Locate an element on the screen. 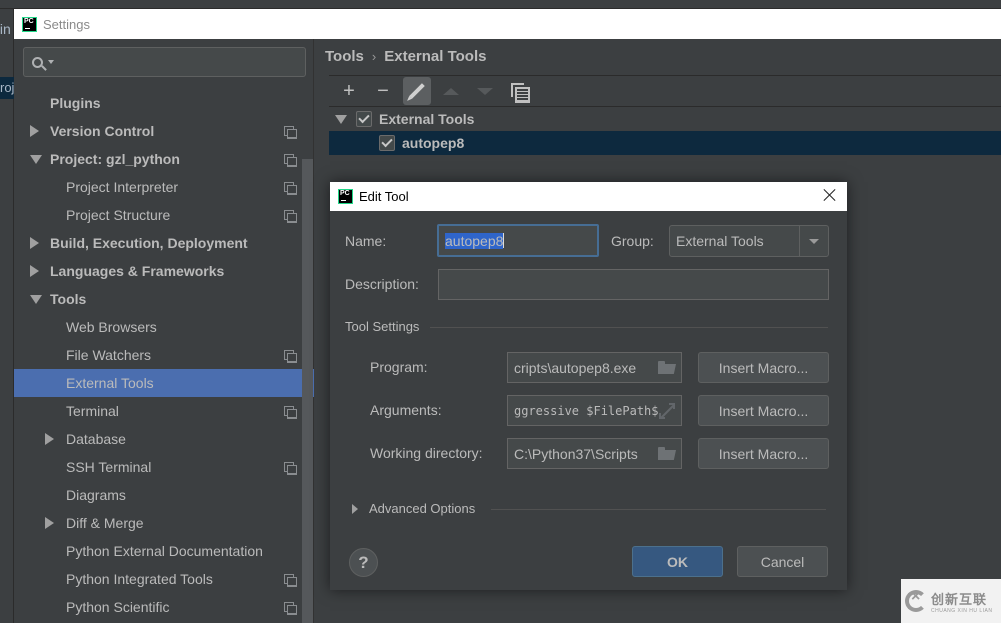 Image resolution: width=1001 pixels, height=623 pixels. group-dropdown-button is located at coordinates (813, 241).